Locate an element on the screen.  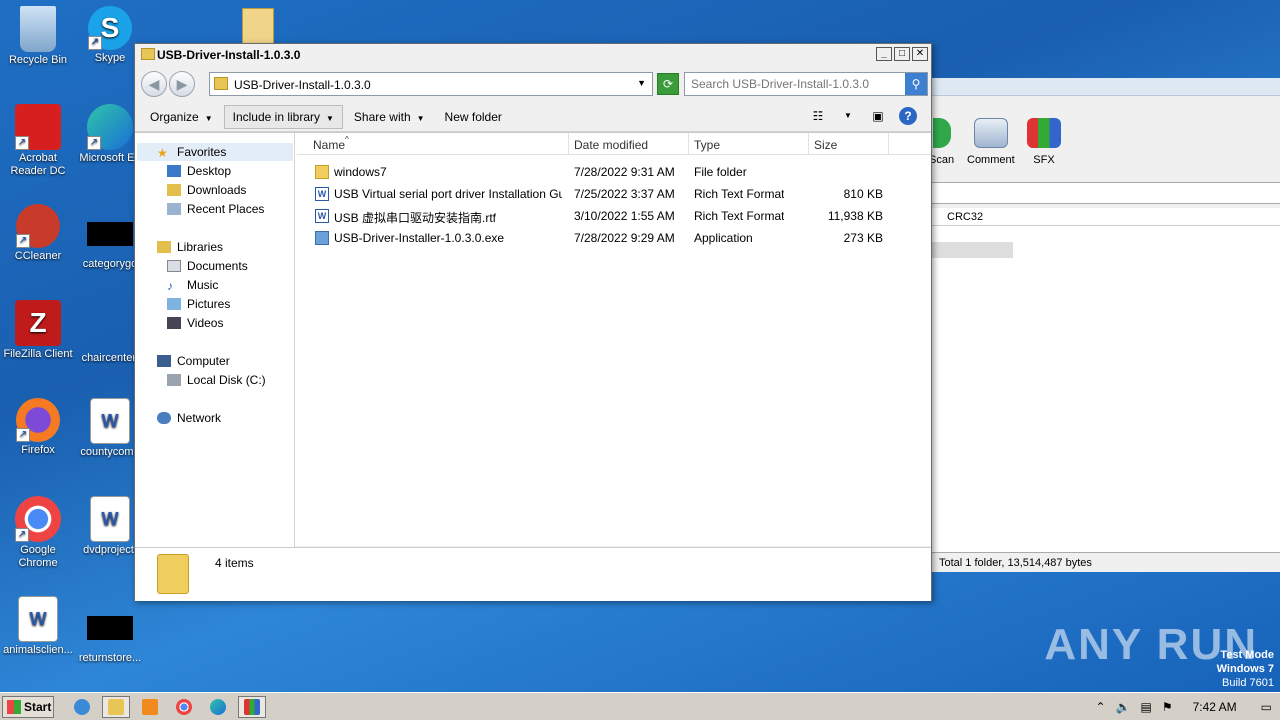
help-icon: ? is located at coordinates (908, 116).